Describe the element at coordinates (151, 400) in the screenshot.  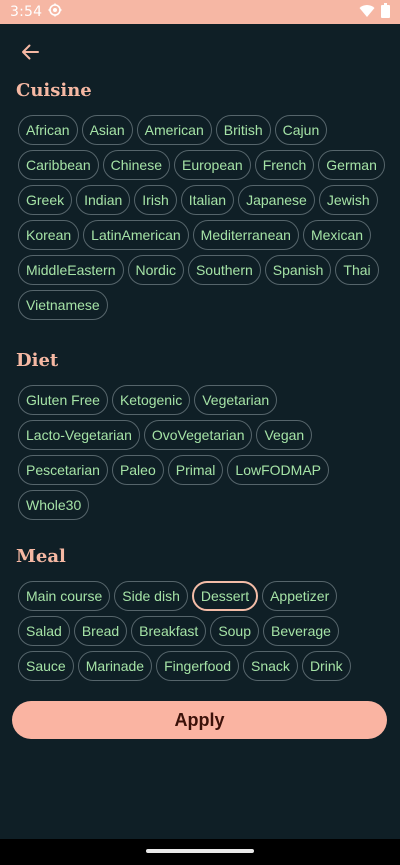
I see `diet-chip: Ketogenic` at that location.